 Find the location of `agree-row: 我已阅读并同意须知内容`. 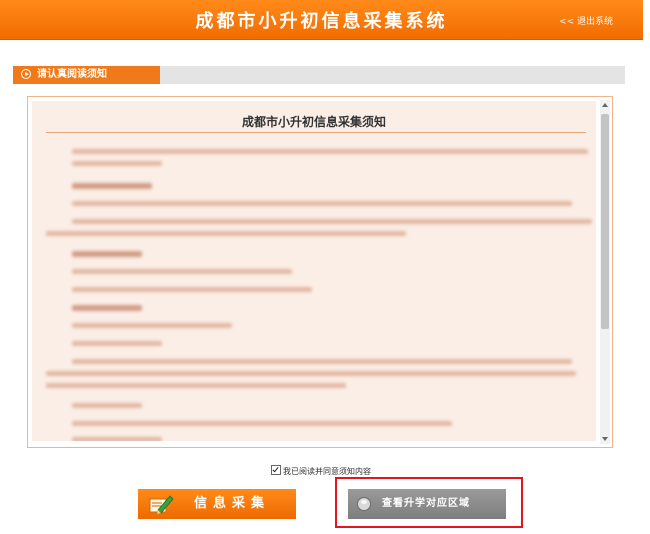

agree-row: 我已阅读并同意须知内容 is located at coordinates (321, 471).